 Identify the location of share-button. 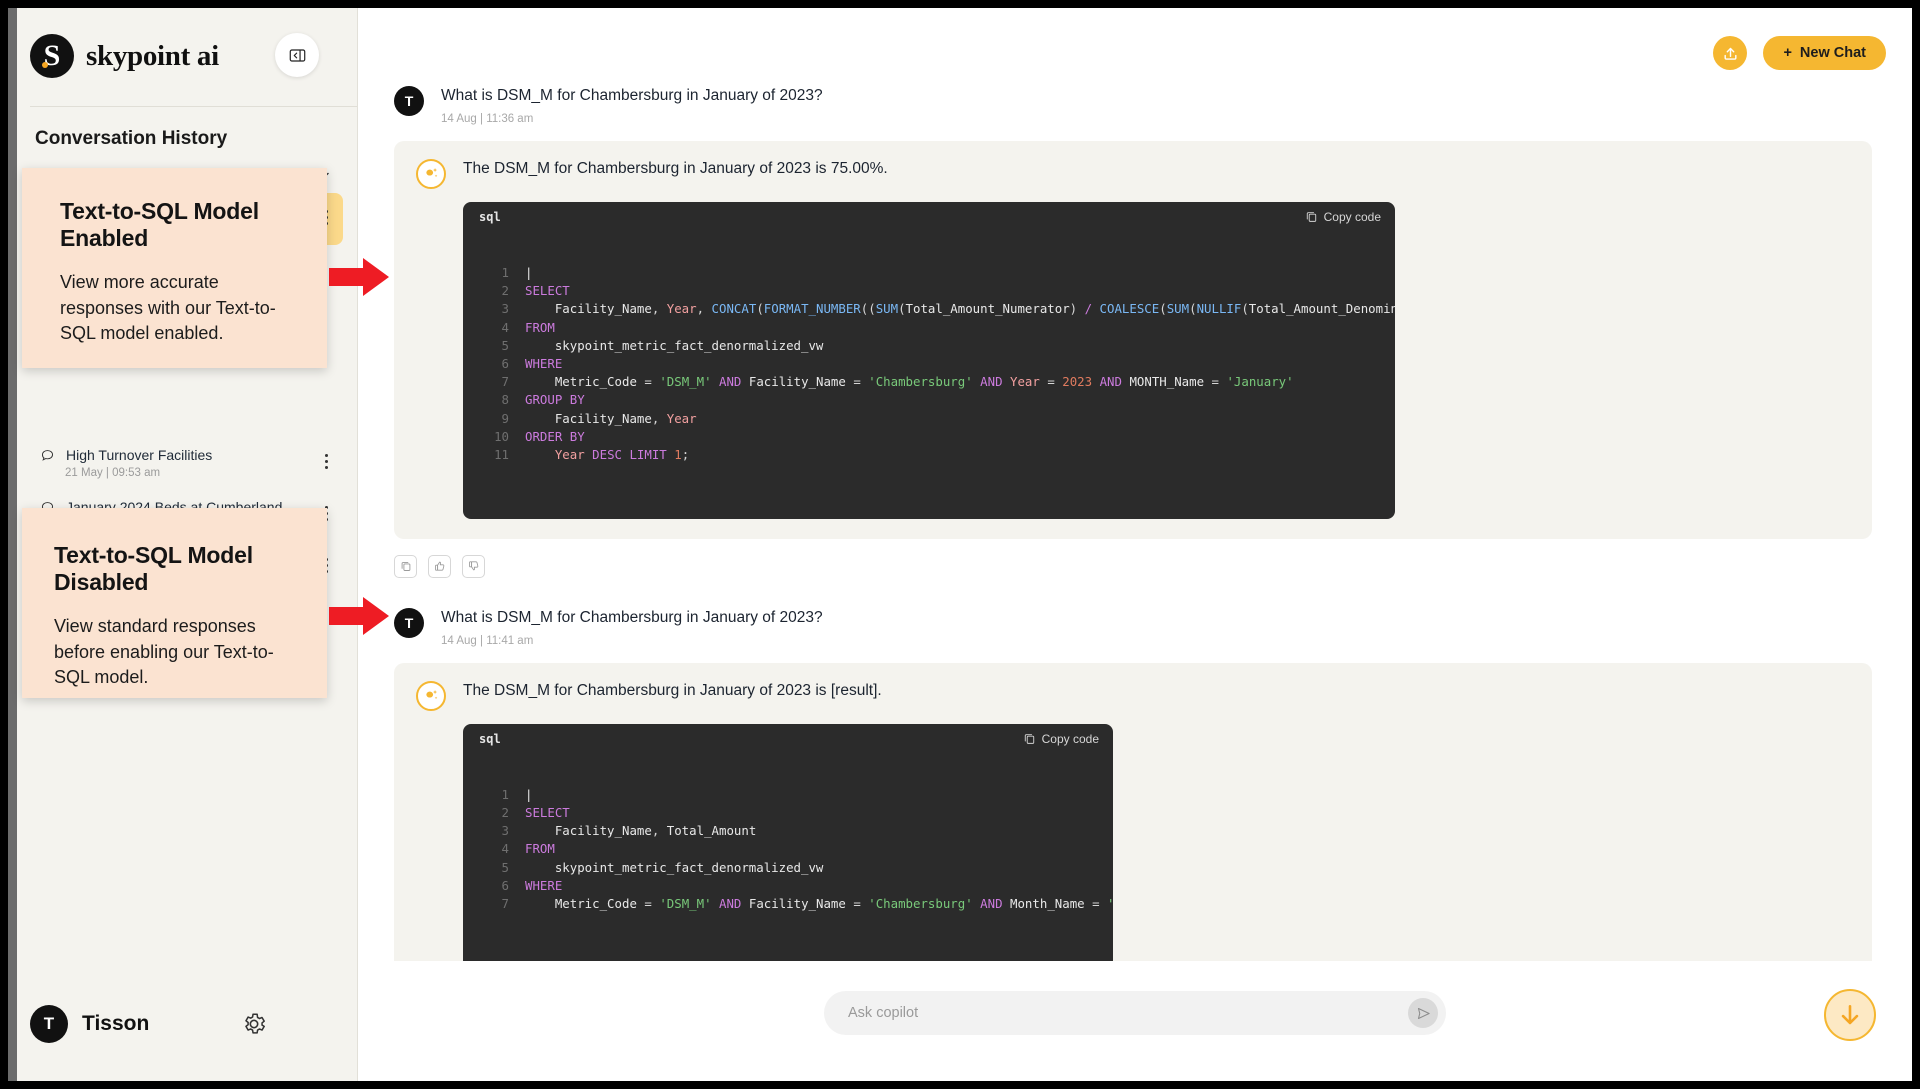
(1730, 53).